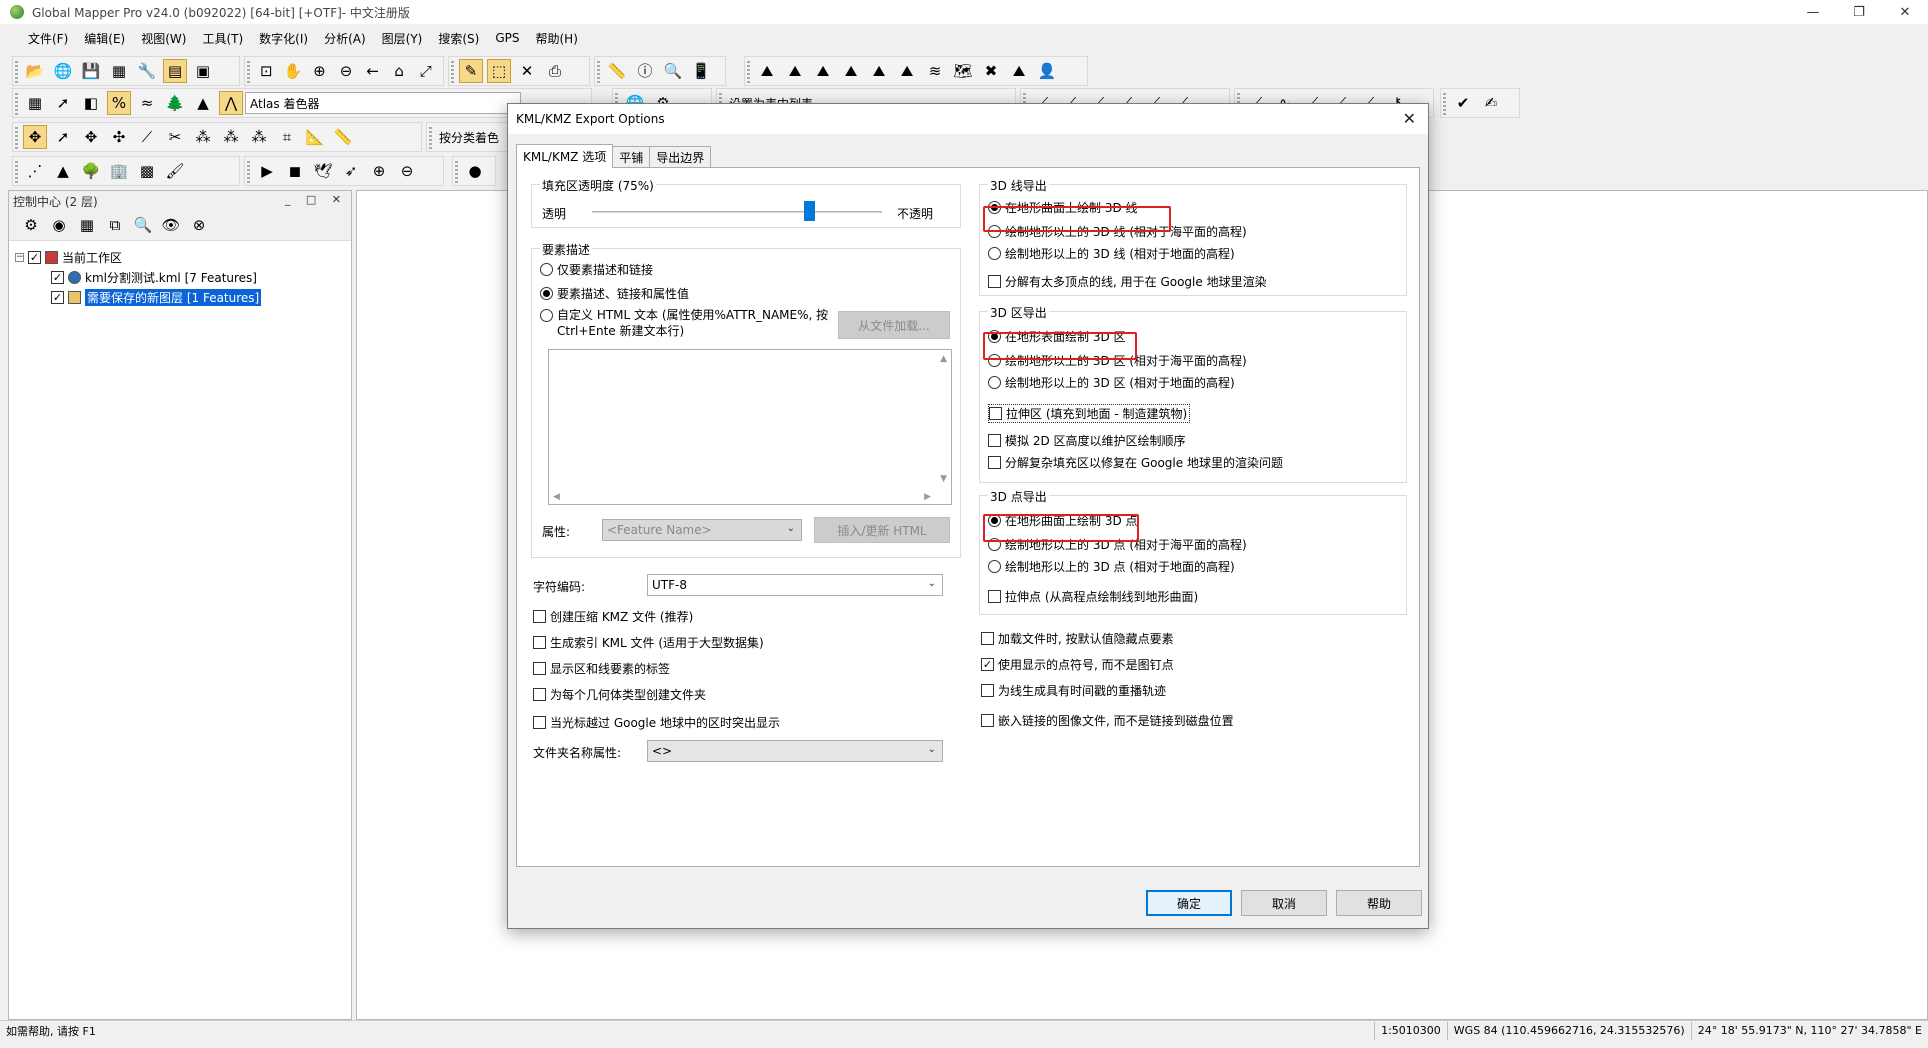 This screenshot has height=1048, width=1928. Describe the element at coordinates (557, 38) in the screenshot. I see `menu-help: 帮助(H)` at that location.